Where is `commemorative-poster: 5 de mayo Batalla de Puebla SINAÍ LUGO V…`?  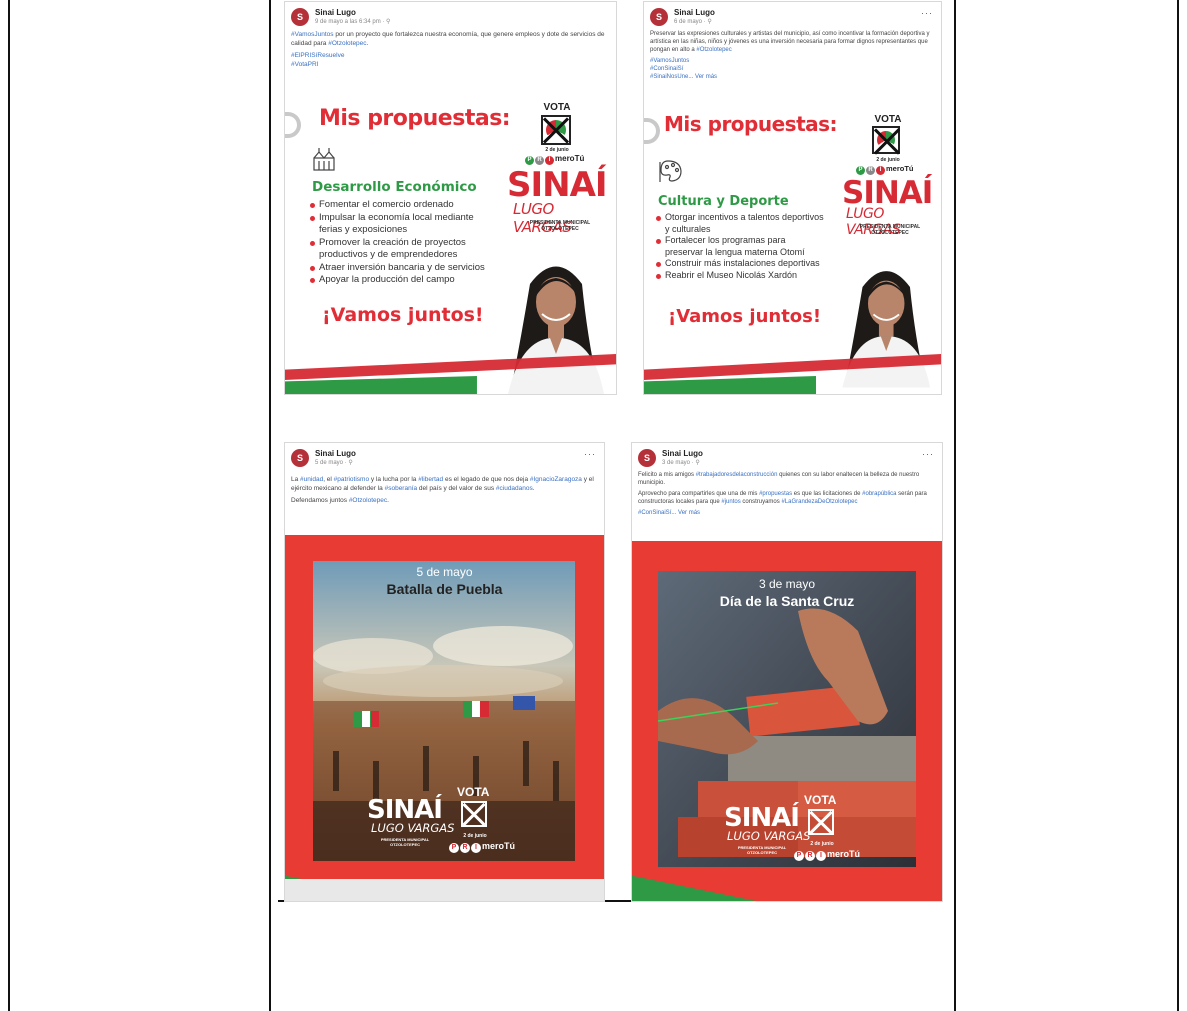 commemorative-poster: 5 de mayo Batalla de Puebla SINAÍ LUGO V… is located at coordinates (444, 718).